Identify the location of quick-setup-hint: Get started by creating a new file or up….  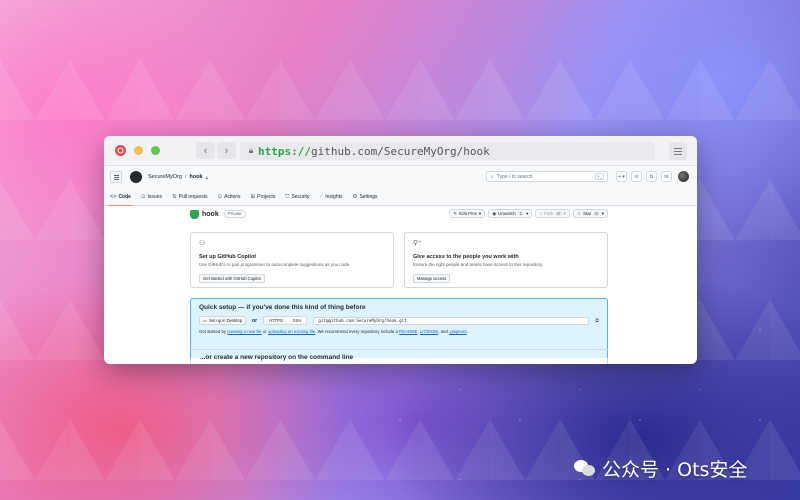
(399, 331).